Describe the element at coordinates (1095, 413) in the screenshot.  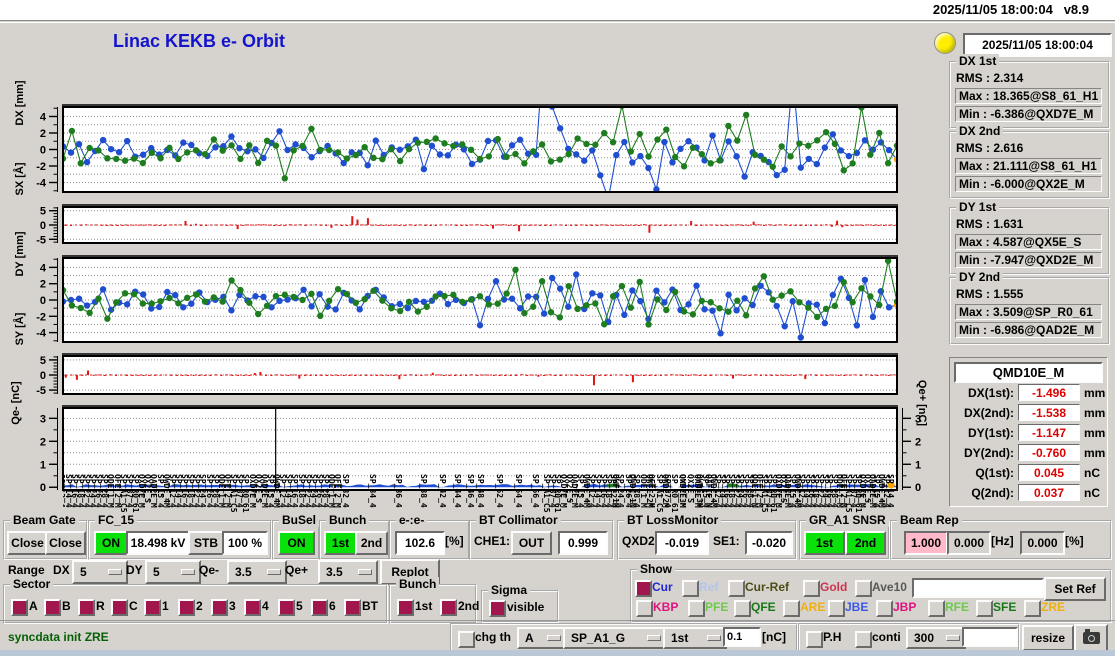
I see `monitor-row-unit: mm` at that location.